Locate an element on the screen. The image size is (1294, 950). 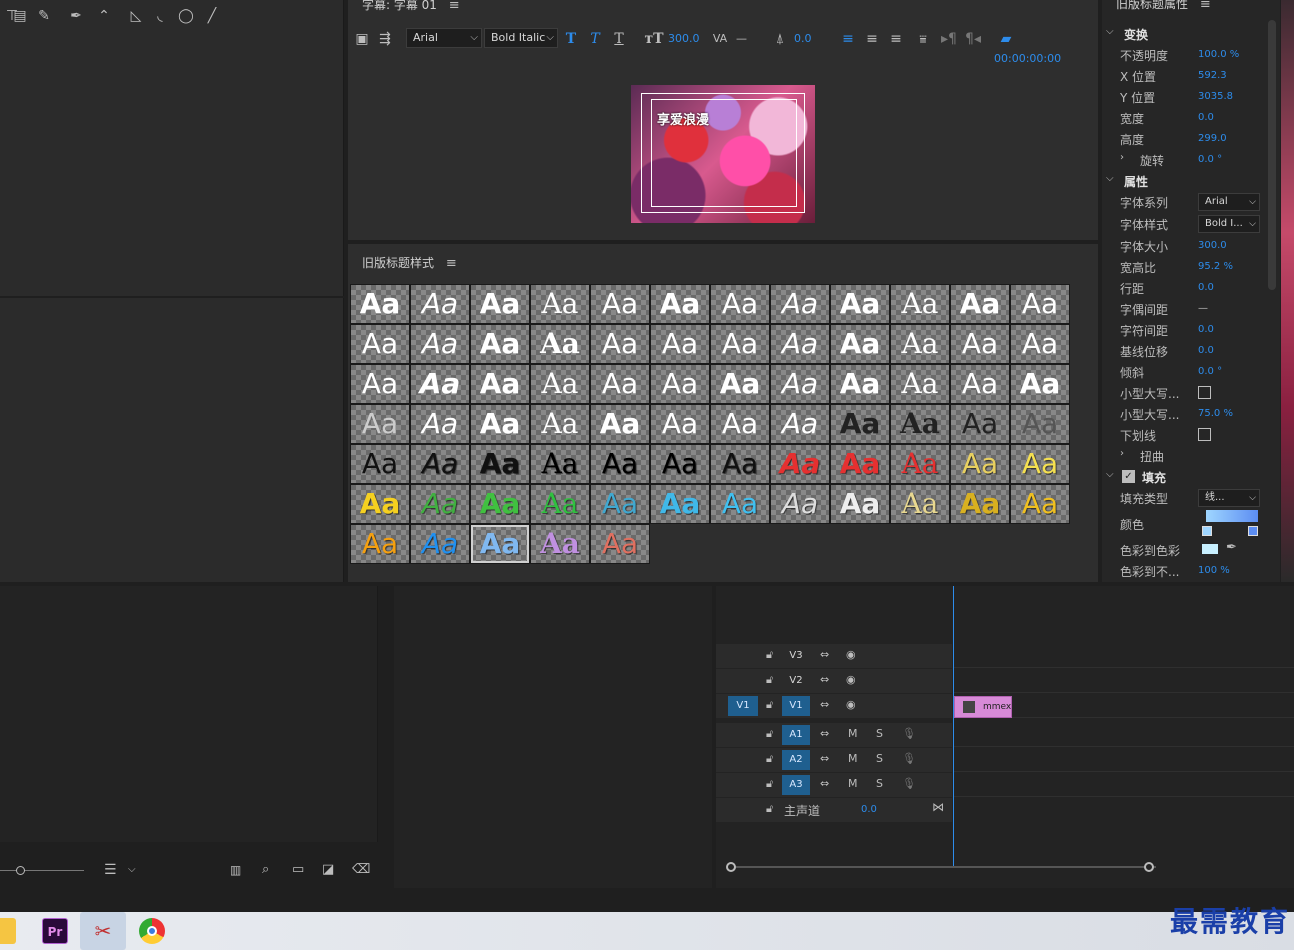
underline-icon: T is located at coordinates (619, 39).